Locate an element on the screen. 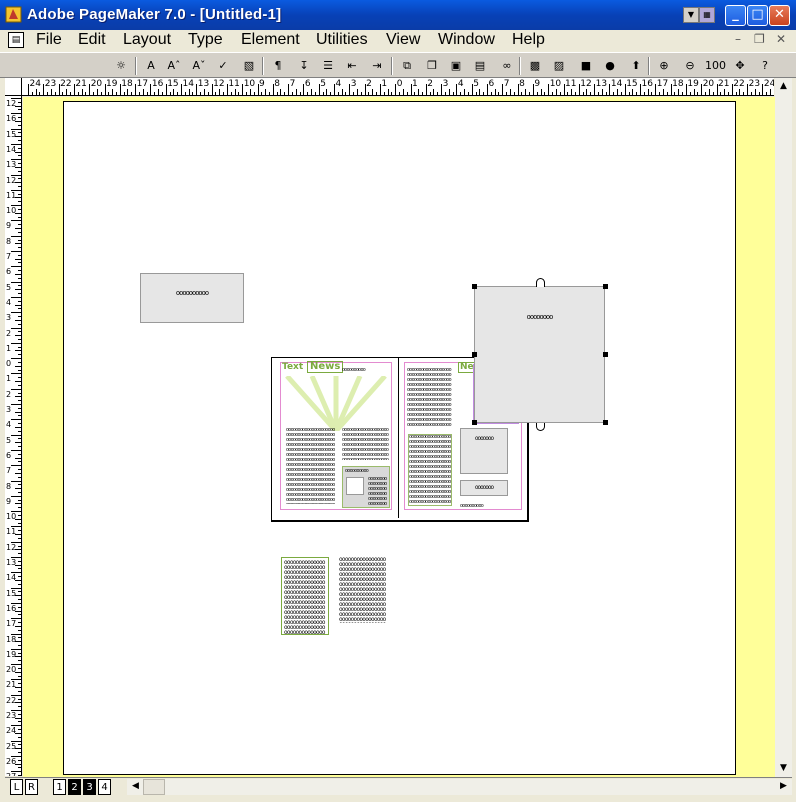  palette-icon: ▦ is located at coordinates (707, 15).